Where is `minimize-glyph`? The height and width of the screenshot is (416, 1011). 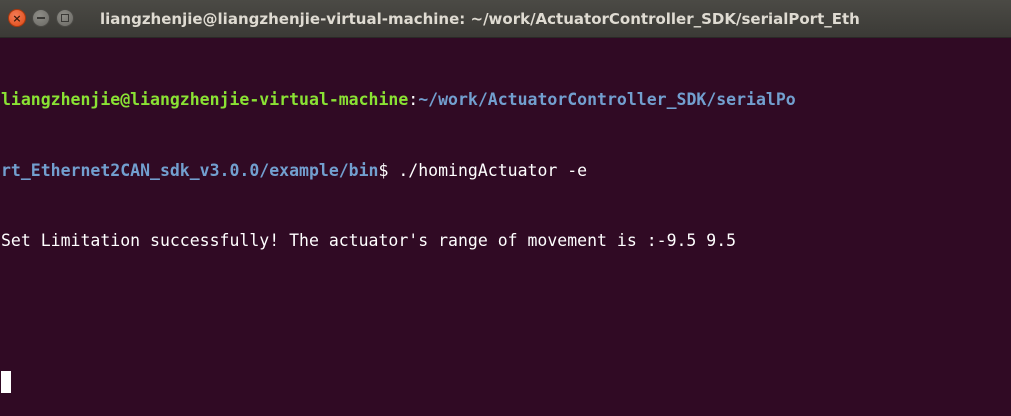 minimize-glyph is located at coordinates (41, 18).